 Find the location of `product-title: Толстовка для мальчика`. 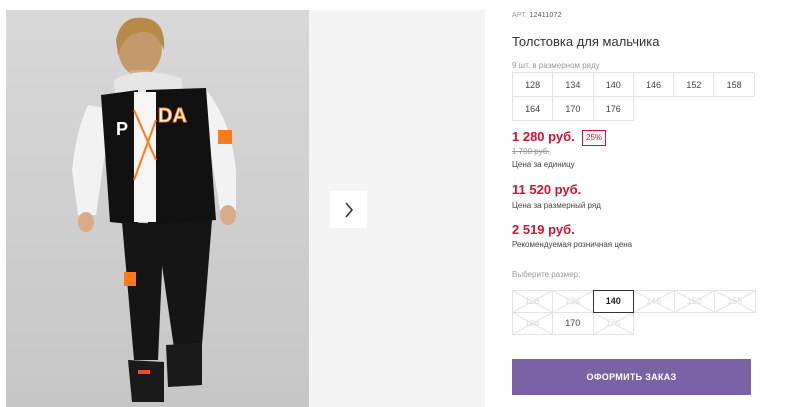

product-title: Толстовка для мальчика is located at coordinates (586, 41).